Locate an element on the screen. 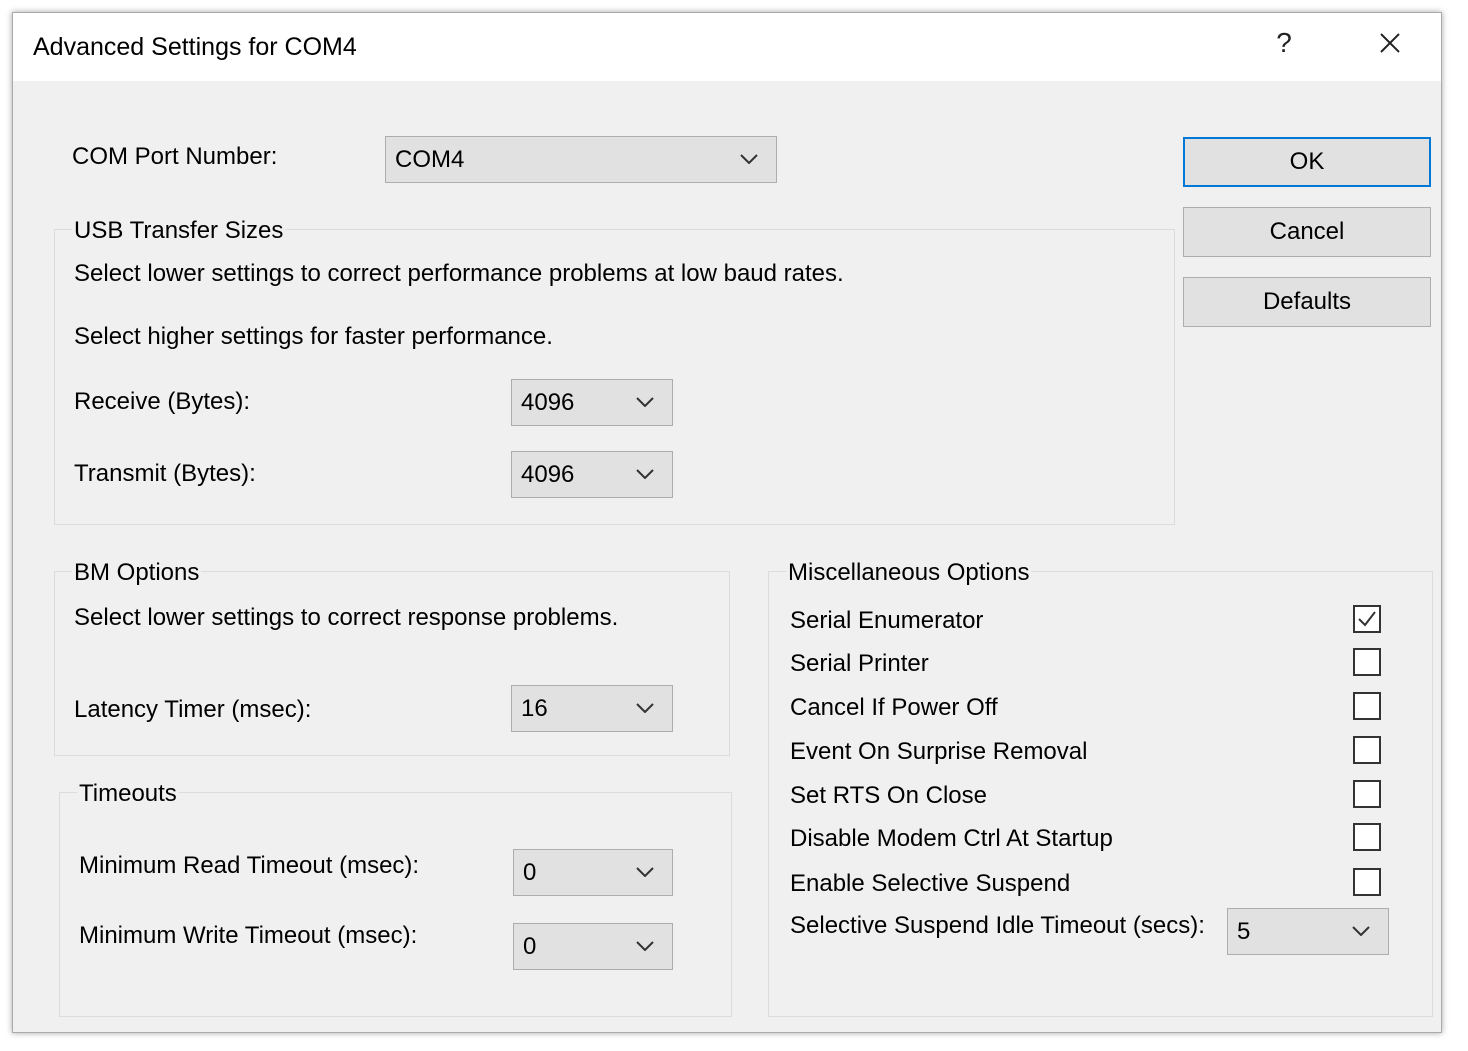 The width and height of the screenshot is (1468, 1051). min-write-timeout-label: Minimum Write Timeout (msec): is located at coordinates (248, 935).